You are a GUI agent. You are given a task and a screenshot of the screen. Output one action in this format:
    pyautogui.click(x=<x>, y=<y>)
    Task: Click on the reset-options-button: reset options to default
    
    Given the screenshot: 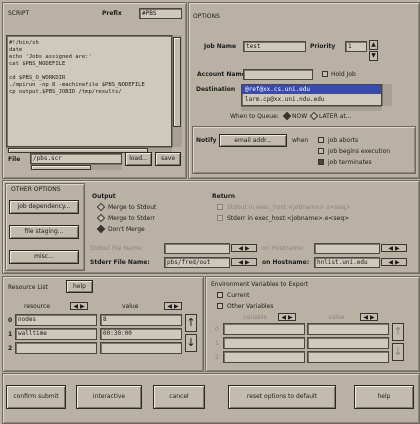 What is the action you would take?
    pyautogui.click(x=282, y=397)
    